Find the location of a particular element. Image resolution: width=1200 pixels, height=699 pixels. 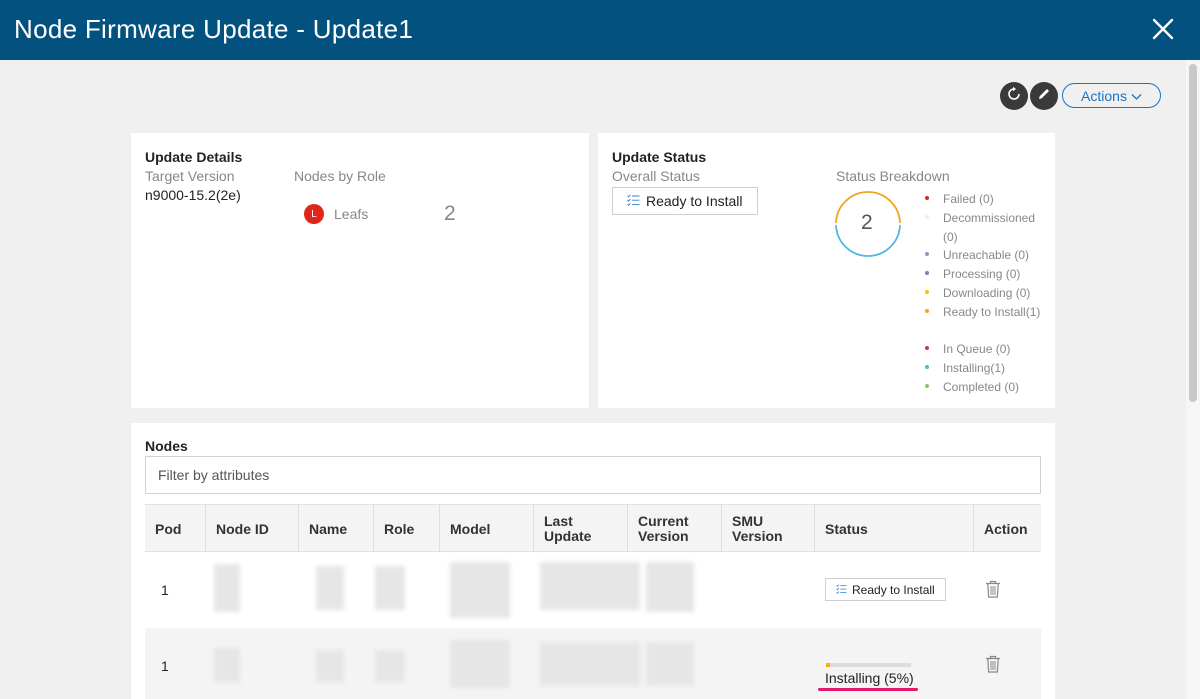

legend-label: Failed (0) is located at coordinates (968, 199).